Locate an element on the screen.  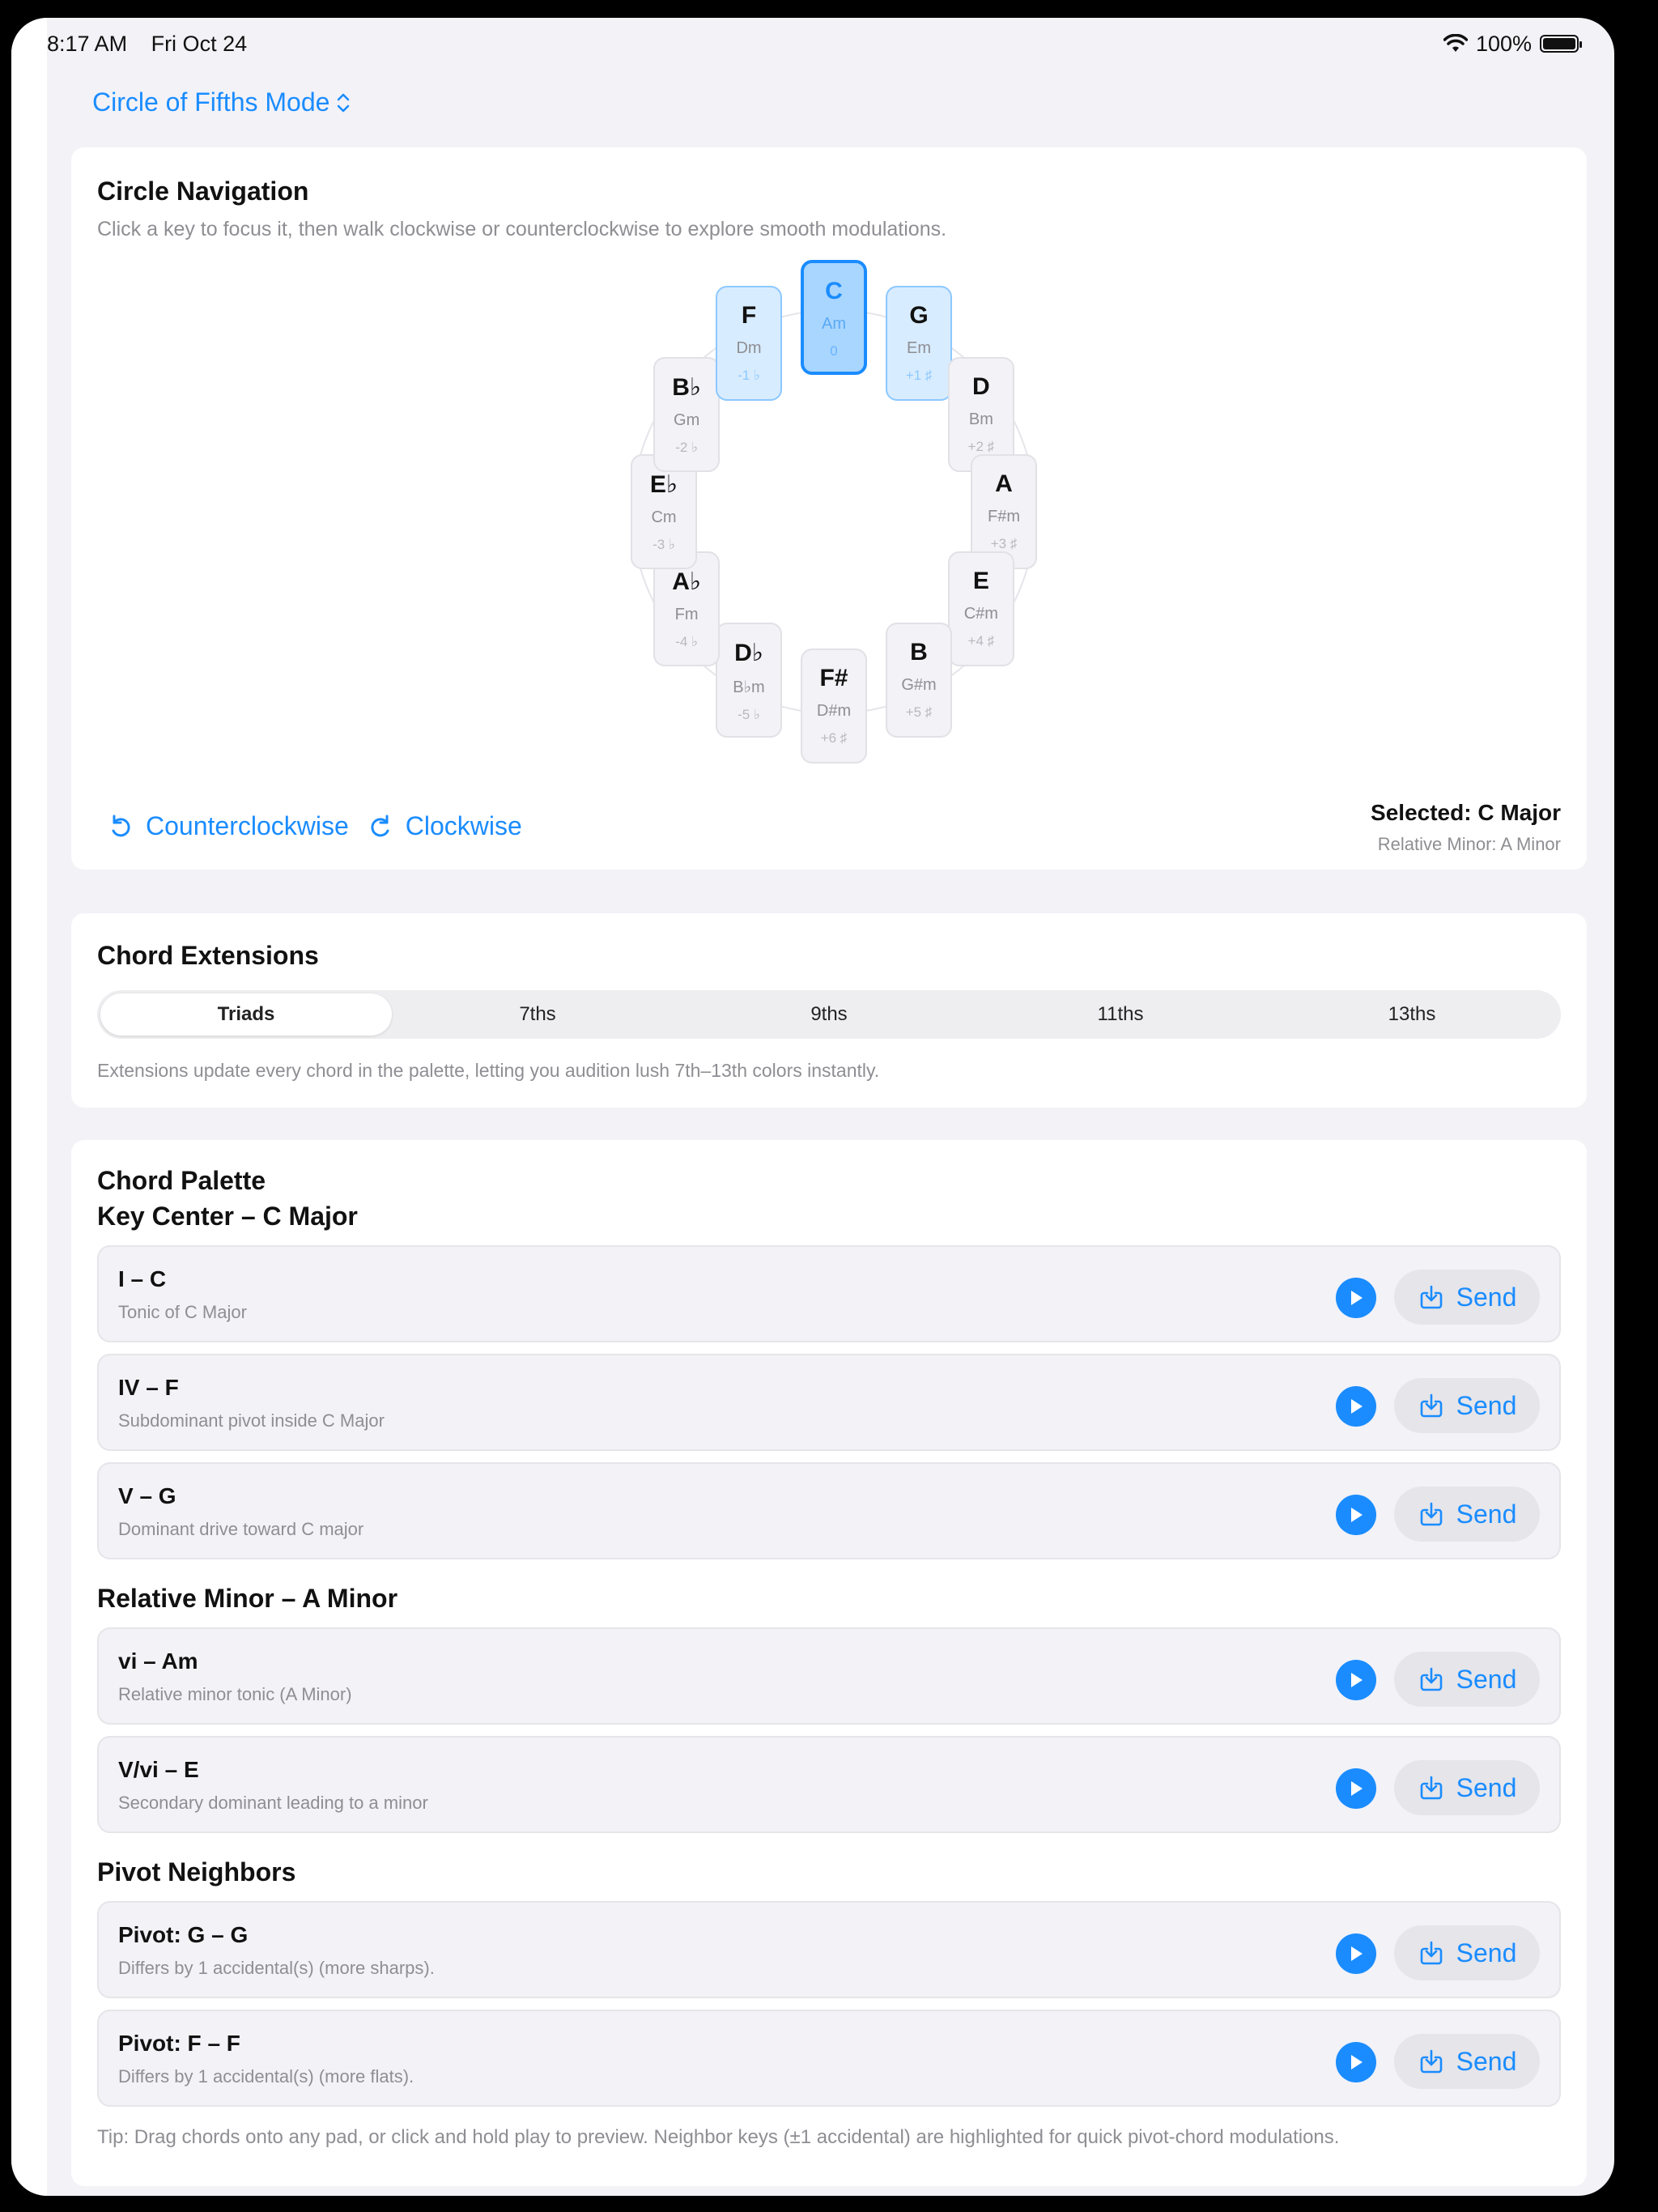
chord-title: V – G is located at coordinates (147, 1496).